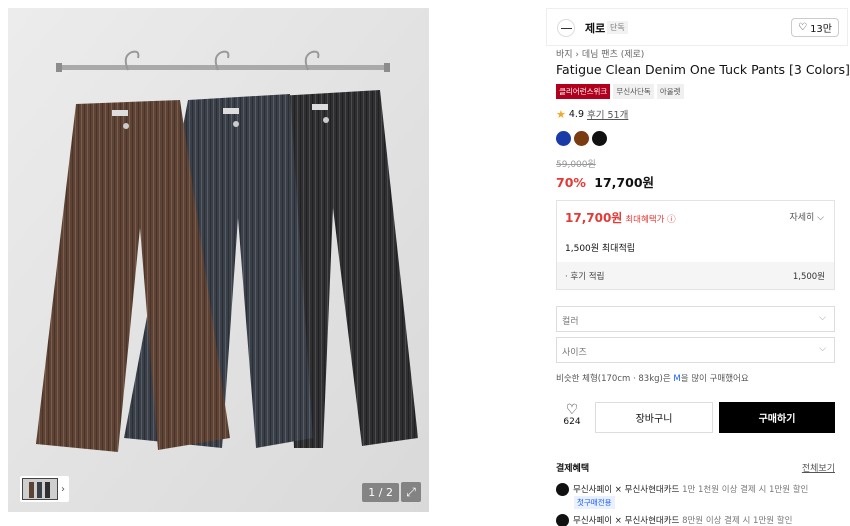  I want to click on fit-note-post: 을 많이 구매했어요, so click(714, 379).